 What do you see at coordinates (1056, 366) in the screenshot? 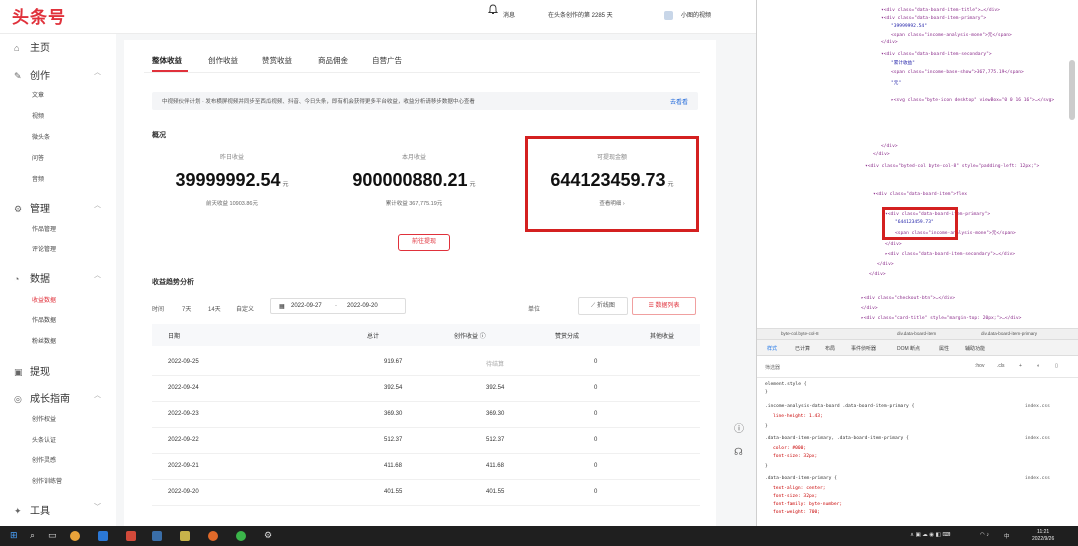
I see `sidebar-toggle-icon: ▯` at bounding box center [1056, 366].